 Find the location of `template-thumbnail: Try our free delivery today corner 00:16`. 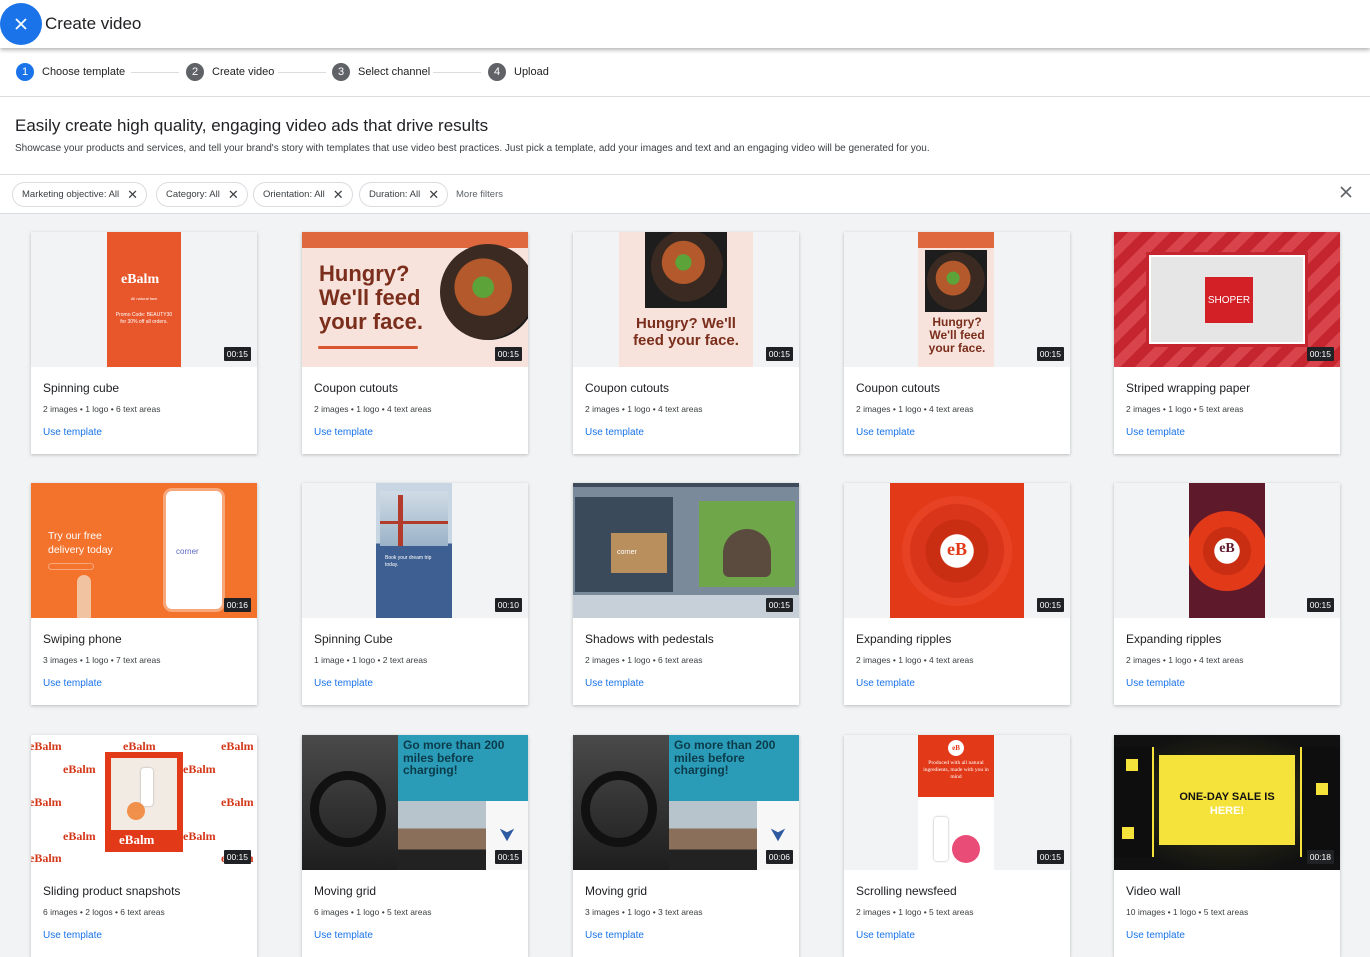

template-thumbnail: Try our free delivery today corner 00:16 is located at coordinates (144, 550).